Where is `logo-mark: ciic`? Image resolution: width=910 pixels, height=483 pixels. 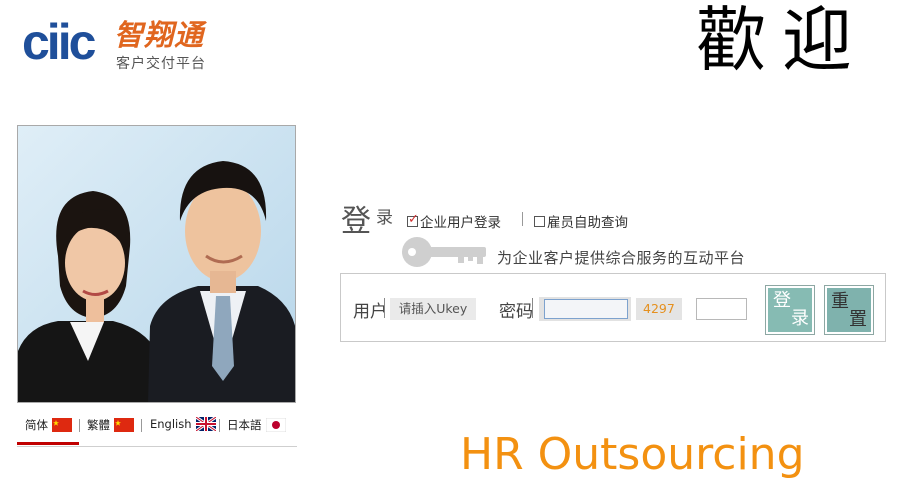 logo-mark: ciic is located at coordinates (59, 42).